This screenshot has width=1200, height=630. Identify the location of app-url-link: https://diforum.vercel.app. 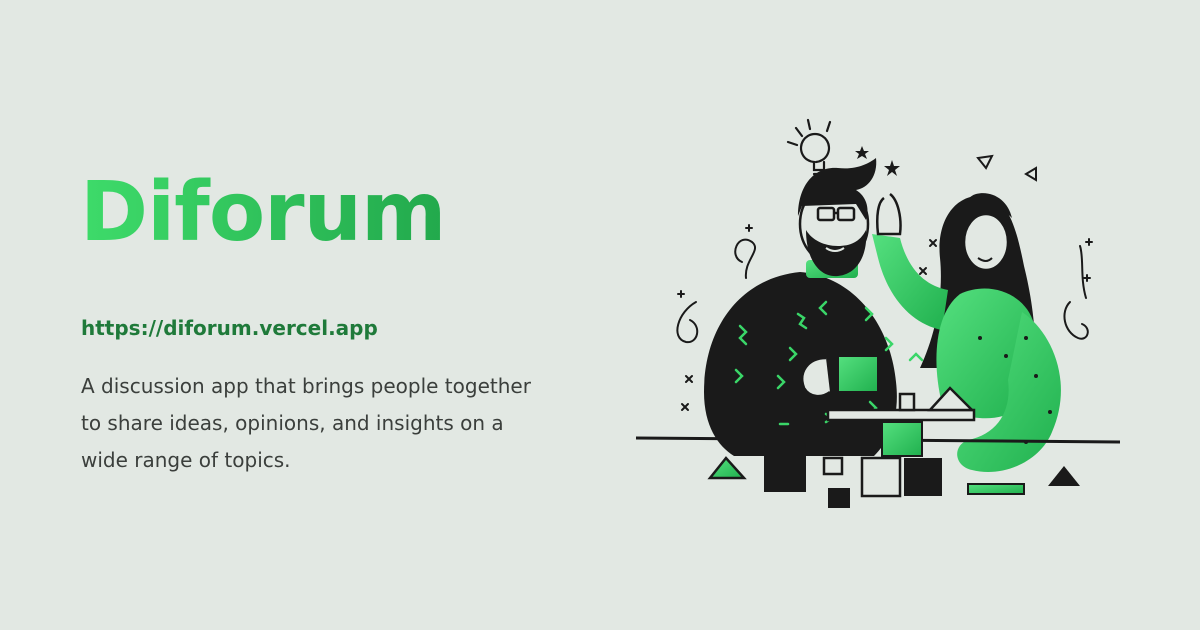
(229, 328).